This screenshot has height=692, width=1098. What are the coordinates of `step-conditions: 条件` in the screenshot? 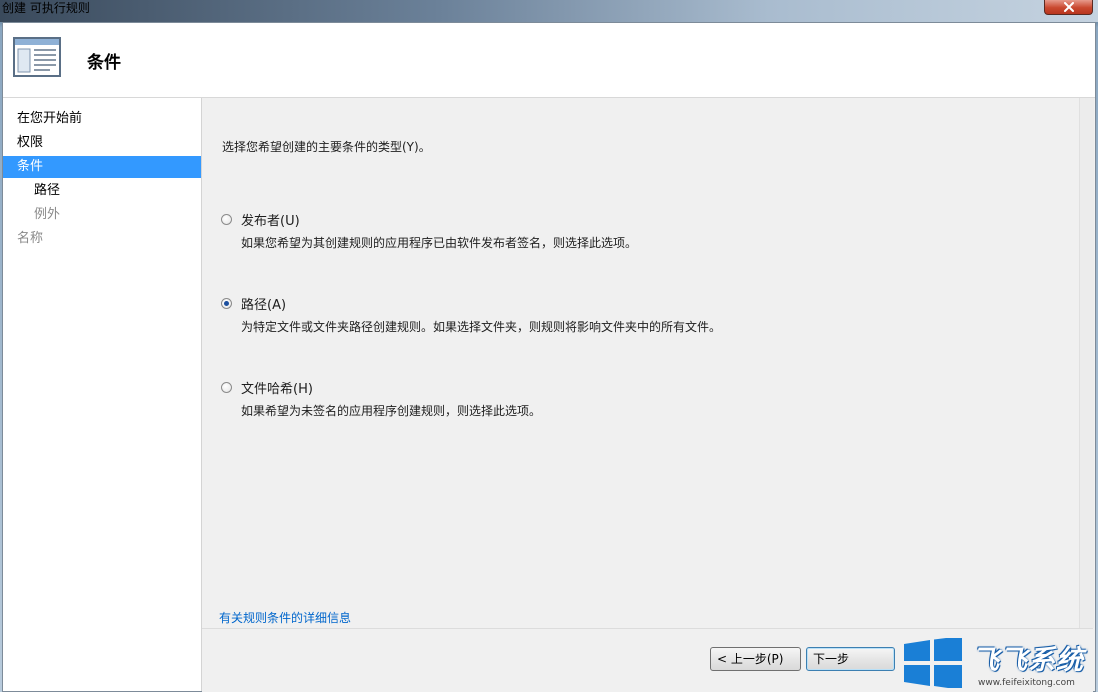 It's located at (102, 167).